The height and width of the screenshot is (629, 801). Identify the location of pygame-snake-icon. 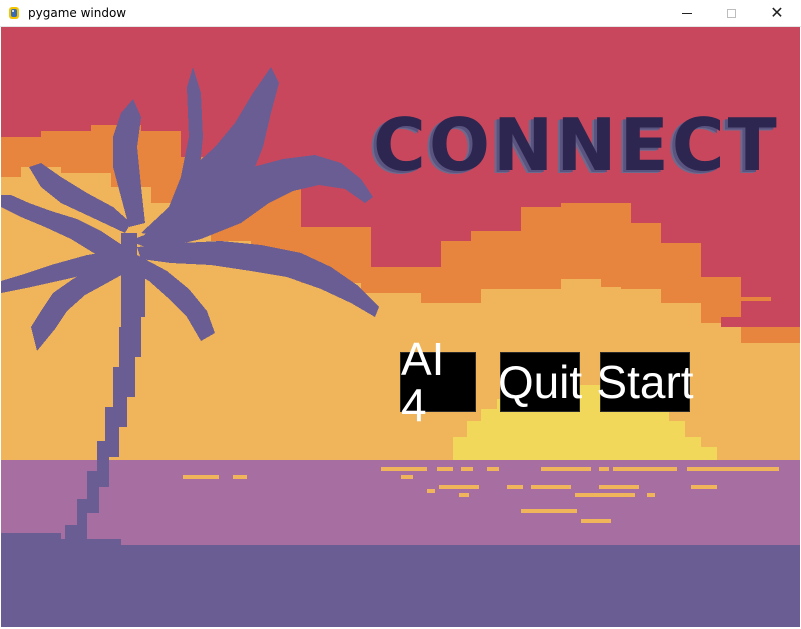
(14, 13).